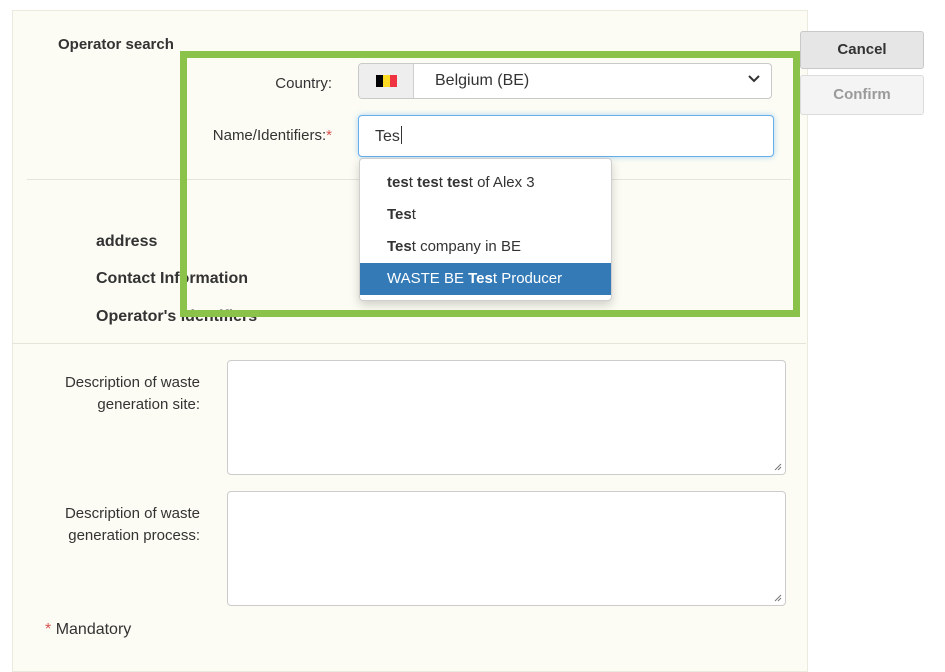  Describe the element at coordinates (401, 135) in the screenshot. I see `text-caret` at that location.